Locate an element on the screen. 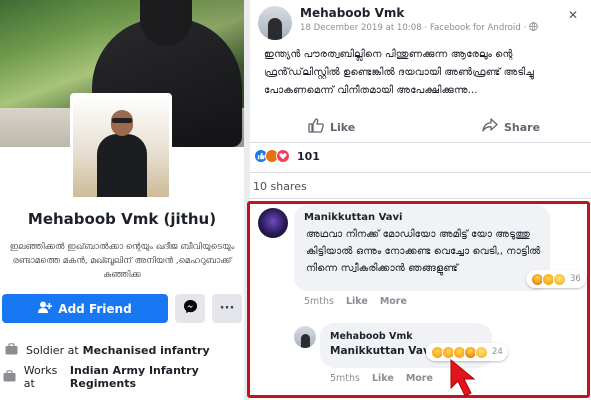 This screenshot has height=400, width=591. add-friend-button: Add Friend is located at coordinates (85, 308).